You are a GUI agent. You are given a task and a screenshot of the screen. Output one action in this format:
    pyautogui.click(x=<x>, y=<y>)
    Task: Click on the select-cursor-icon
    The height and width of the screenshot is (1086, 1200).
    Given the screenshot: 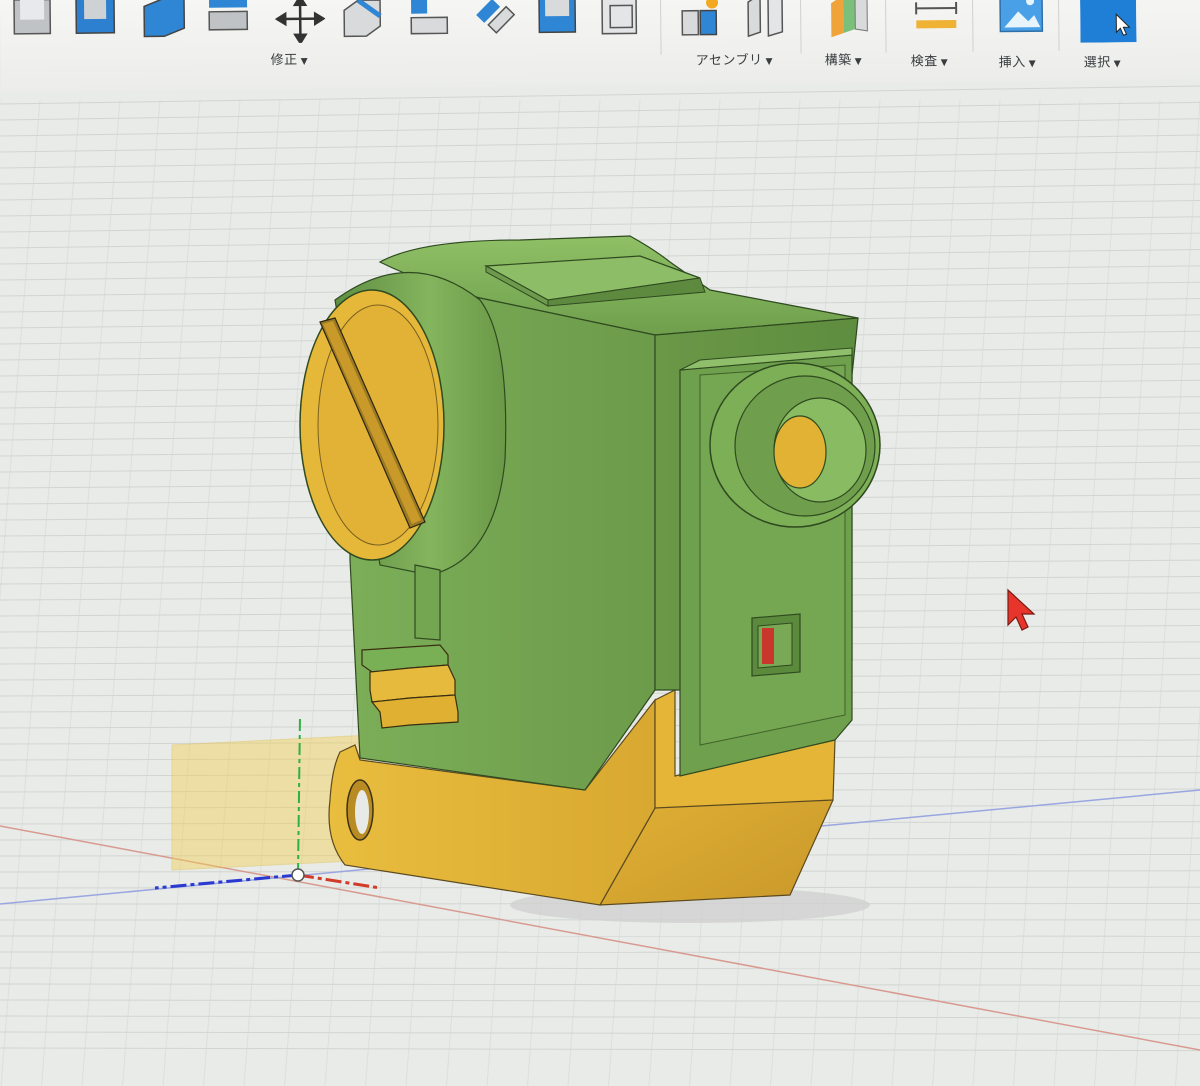 What is the action you would take?
    pyautogui.click(x=1108, y=21)
    